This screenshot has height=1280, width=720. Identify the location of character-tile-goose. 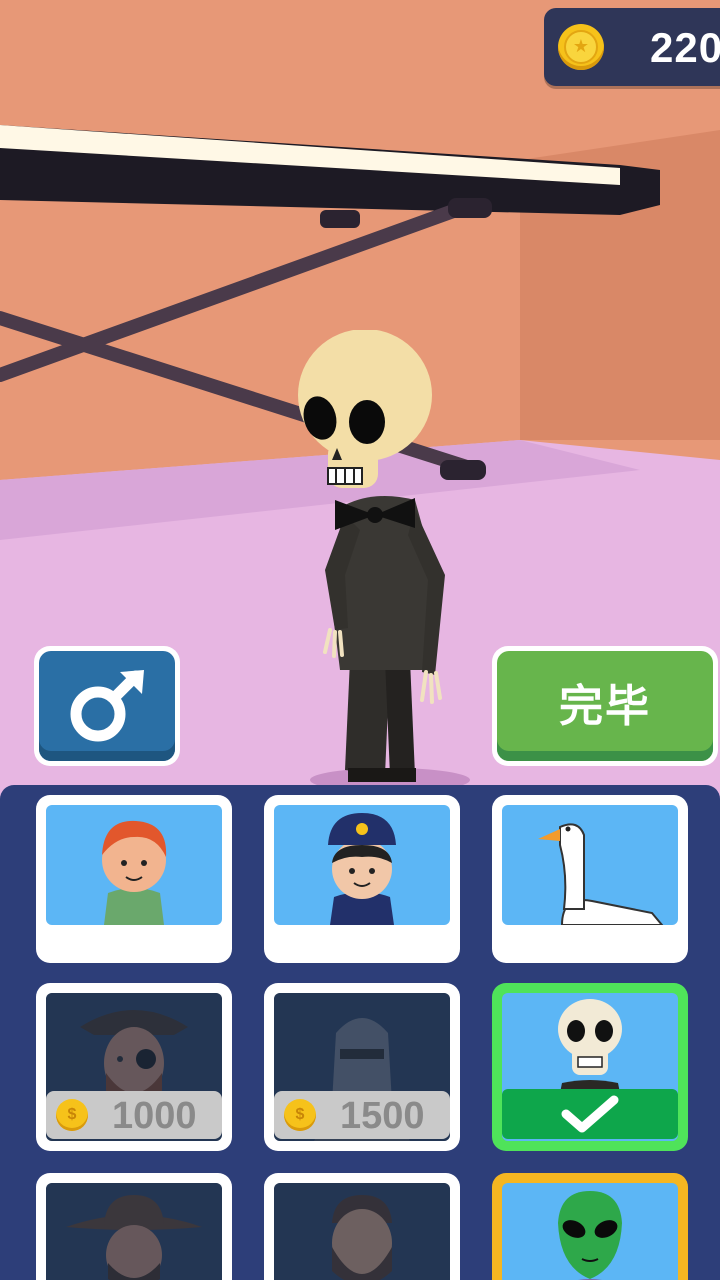
(590, 879).